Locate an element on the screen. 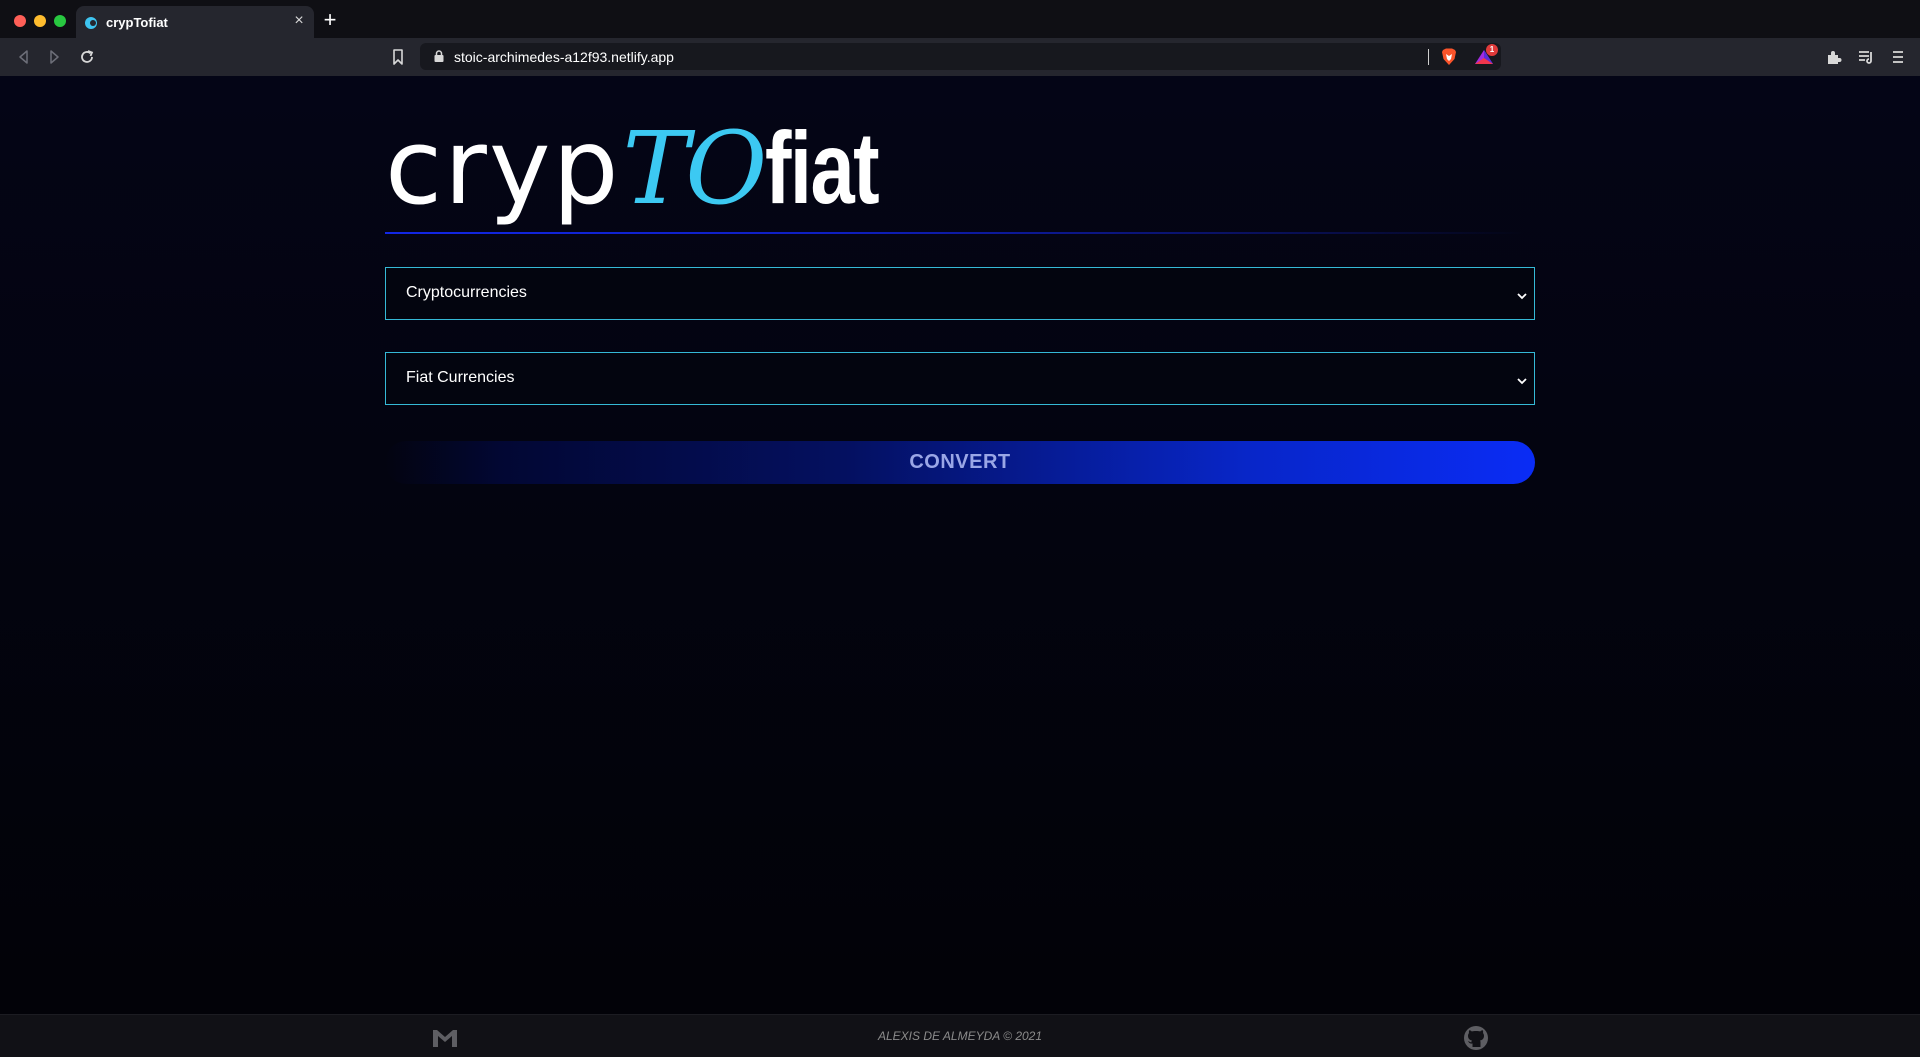  logo-fiat-text: fiat is located at coordinates (822, 168).